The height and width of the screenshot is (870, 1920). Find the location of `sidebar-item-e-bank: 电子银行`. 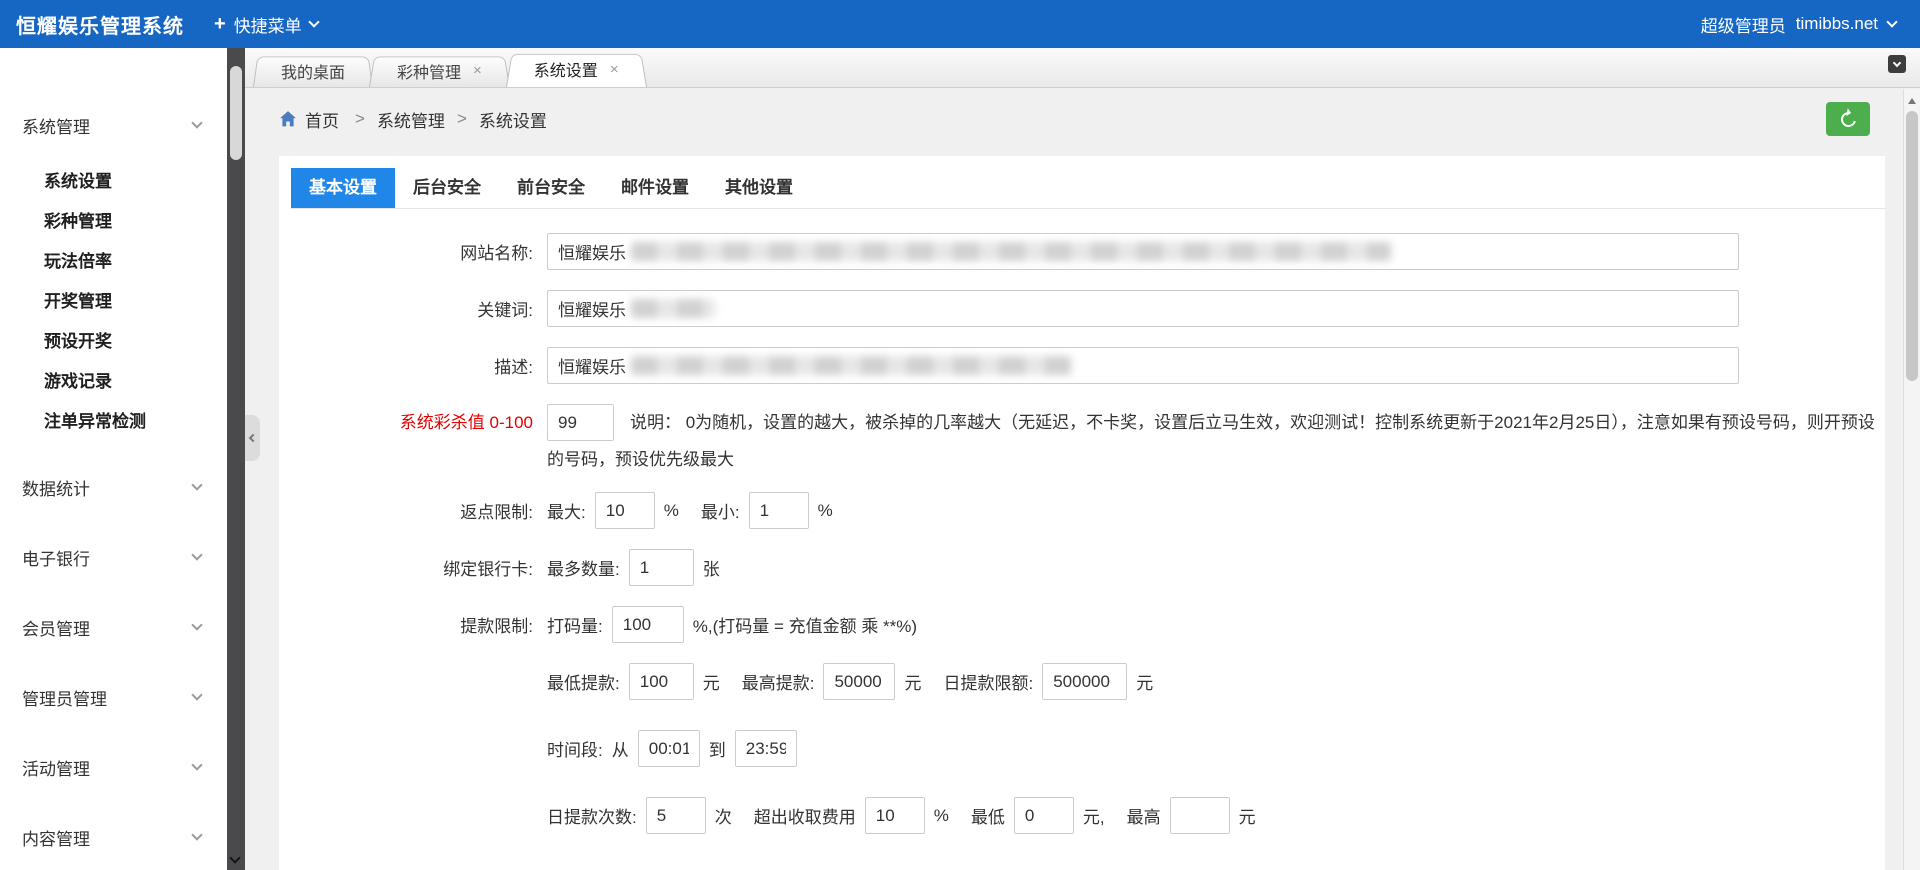

sidebar-item-e-bank: 电子银行 is located at coordinates (113, 557).